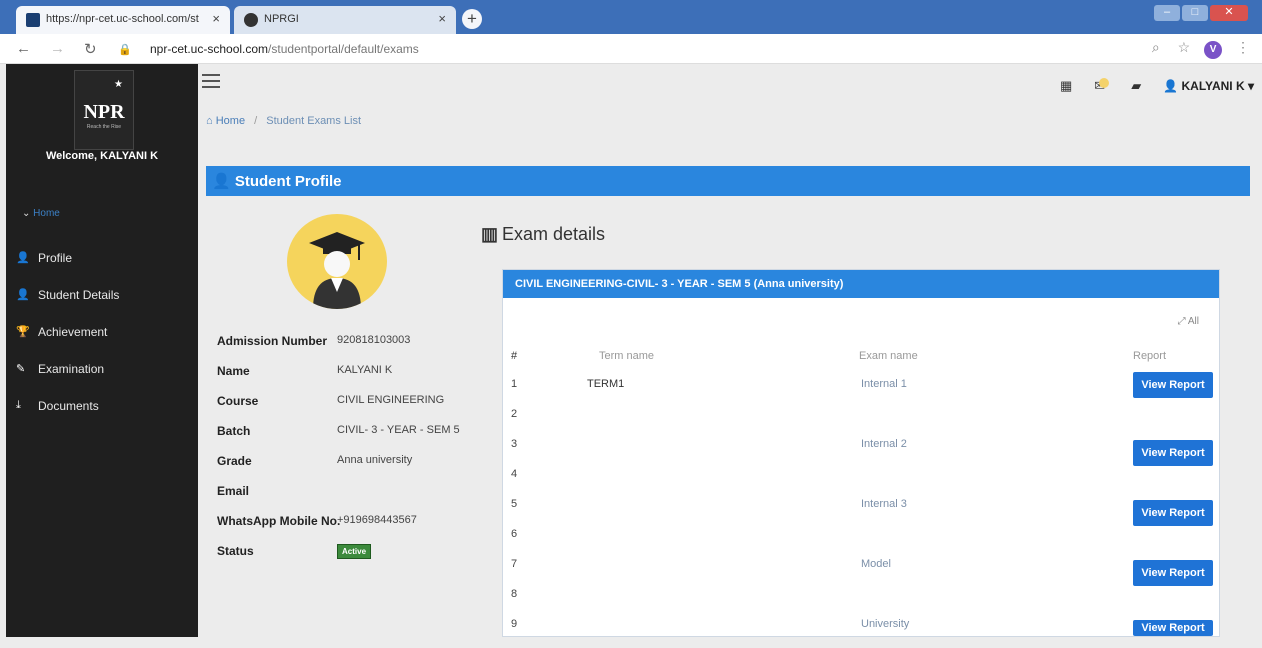  What do you see at coordinates (730, 86) in the screenshot?
I see `top-bar: ▦ ✉ ▰ 👤 KALYANI K ▾` at bounding box center [730, 86].